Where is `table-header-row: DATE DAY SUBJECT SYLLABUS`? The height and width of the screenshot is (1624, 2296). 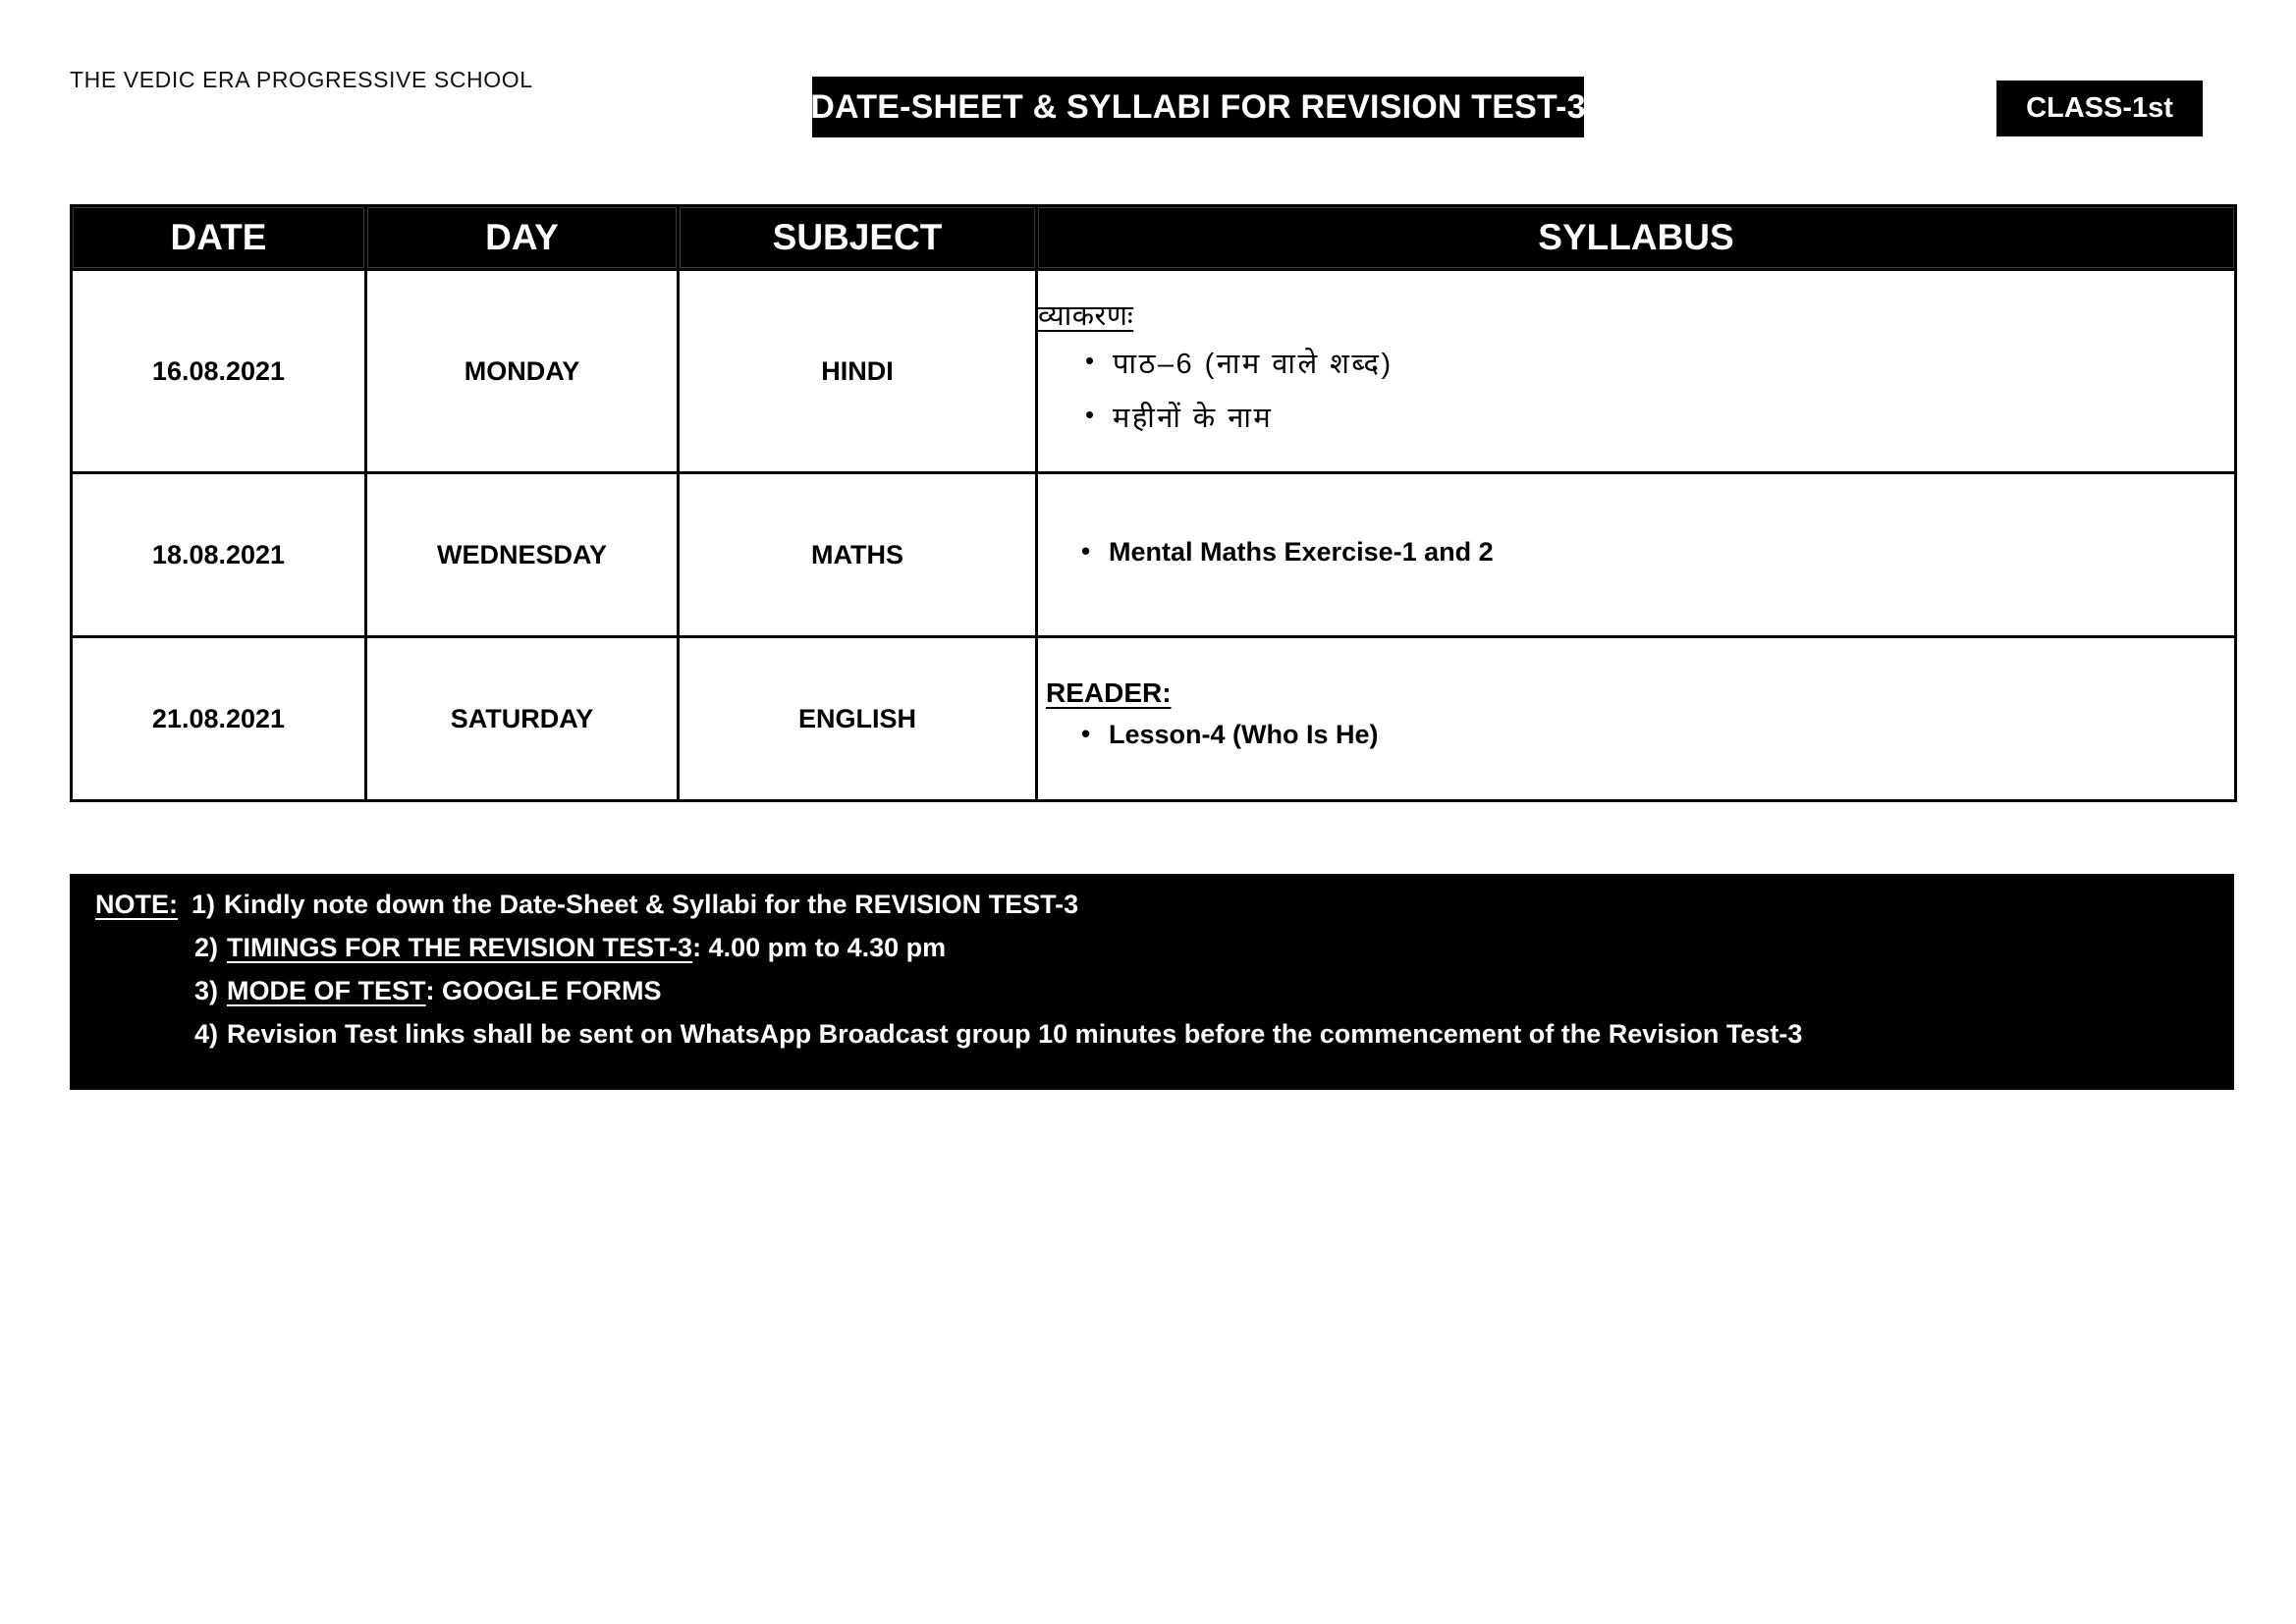
table-header-row: DATE DAY SUBJECT SYLLABUS is located at coordinates (1153, 237).